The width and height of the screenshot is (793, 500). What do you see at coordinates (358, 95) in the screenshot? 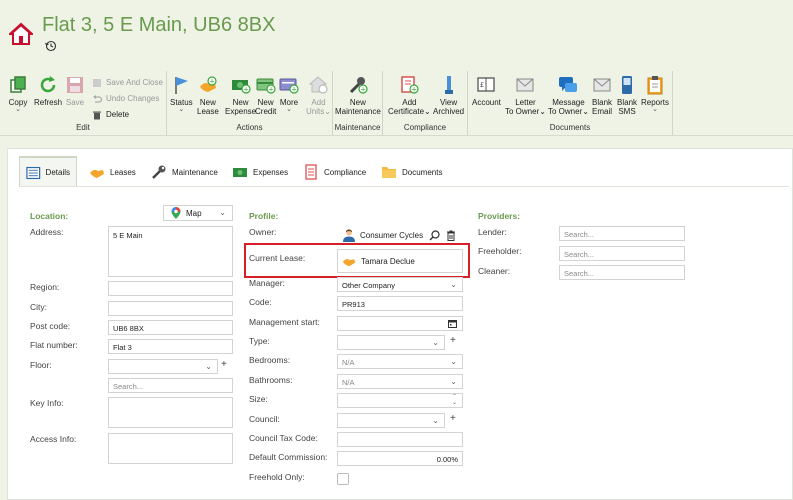
I see `new-maintenance-button: + New Maintenance` at bounding box center [358, 95].